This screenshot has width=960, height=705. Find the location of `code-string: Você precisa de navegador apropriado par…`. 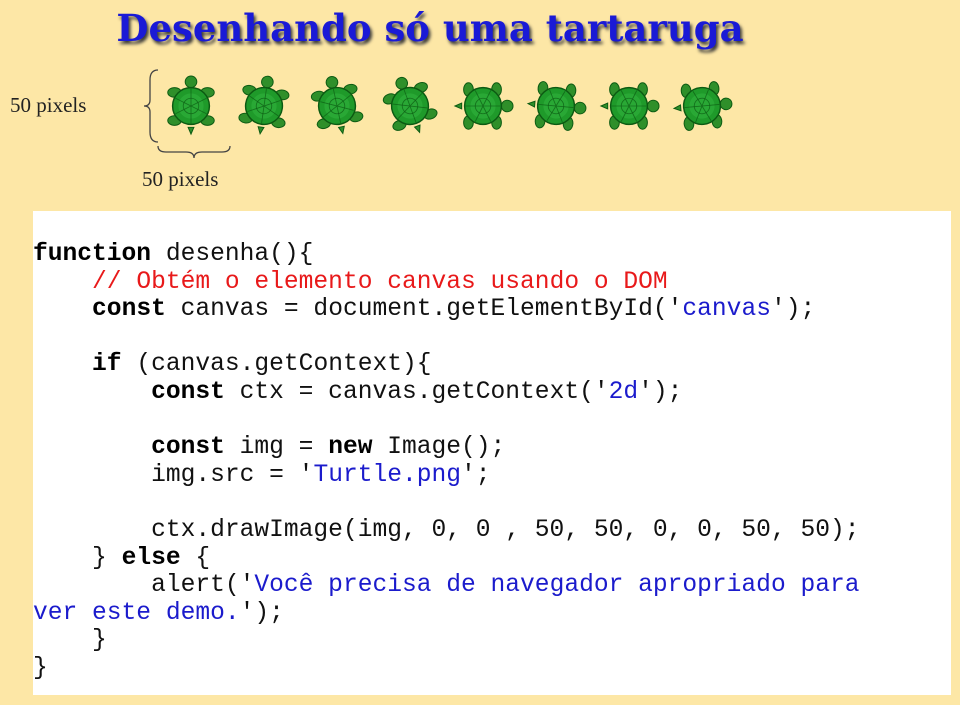

code-string: Você precisa de navegador apropriado par… is located at coordinates (557, 586).